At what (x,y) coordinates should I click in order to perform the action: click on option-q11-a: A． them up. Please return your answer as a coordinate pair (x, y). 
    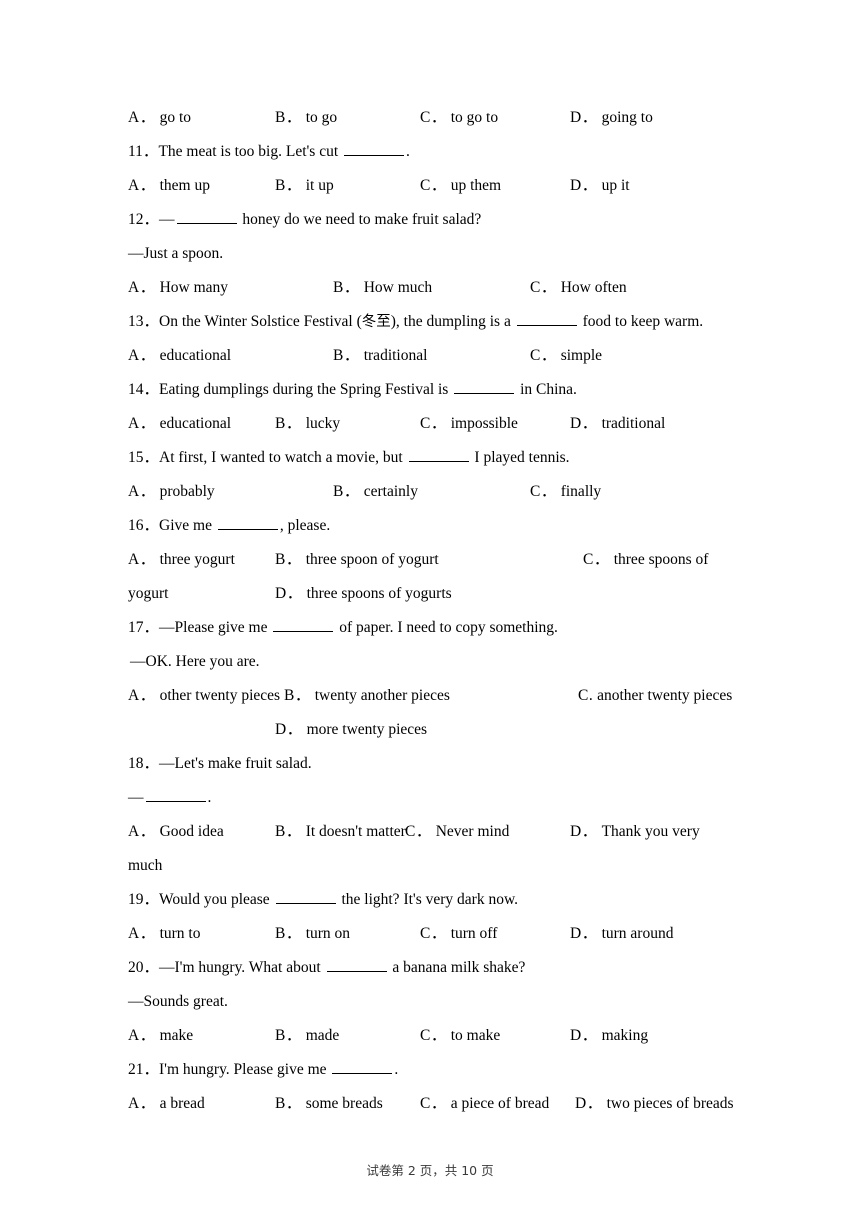
    Looking at the image, I should click on (169, 186).